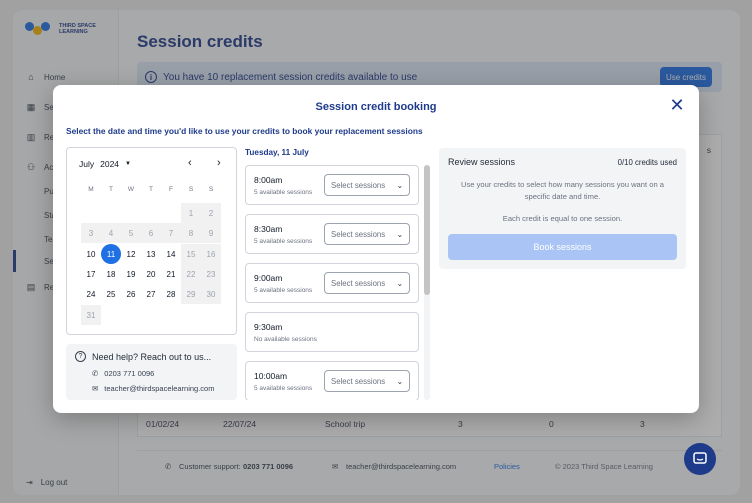 Image resolution: width=752 pixels, height=503 pixels. I want to click on scroll-thumb, so click(427, 230).